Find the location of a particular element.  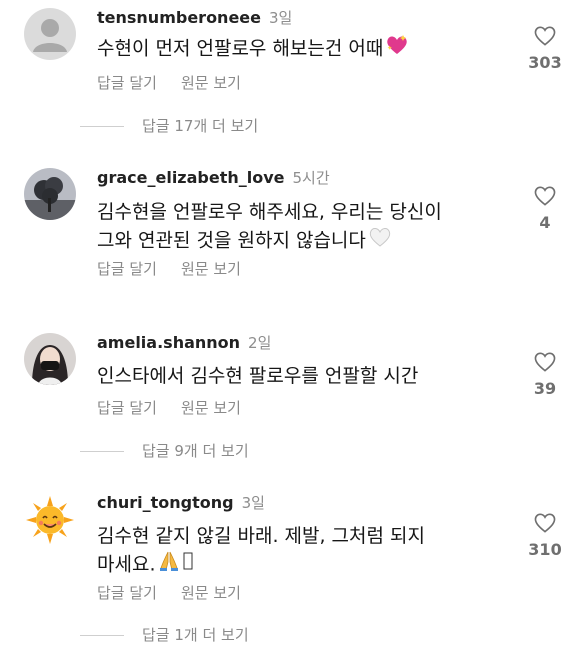

tree-photo-icon is located at coordinates (50, 194).